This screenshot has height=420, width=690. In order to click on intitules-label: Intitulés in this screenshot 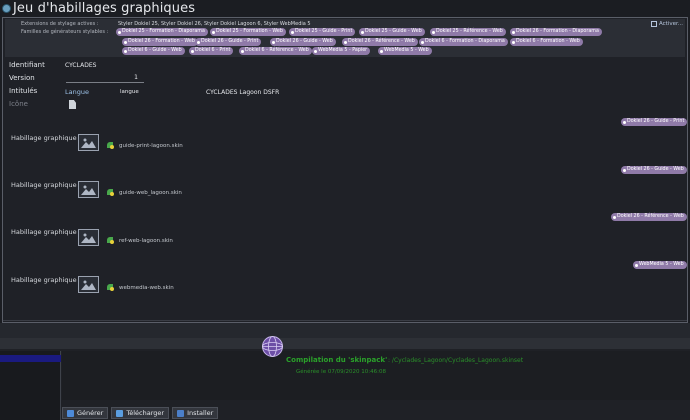, I will do `click(23, 91)`.